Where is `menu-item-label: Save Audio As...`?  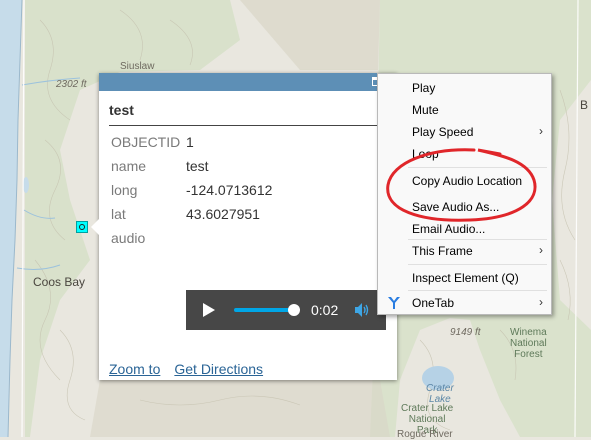
menu-item-label: Save Audio As... is located at coordinates (456, 207).